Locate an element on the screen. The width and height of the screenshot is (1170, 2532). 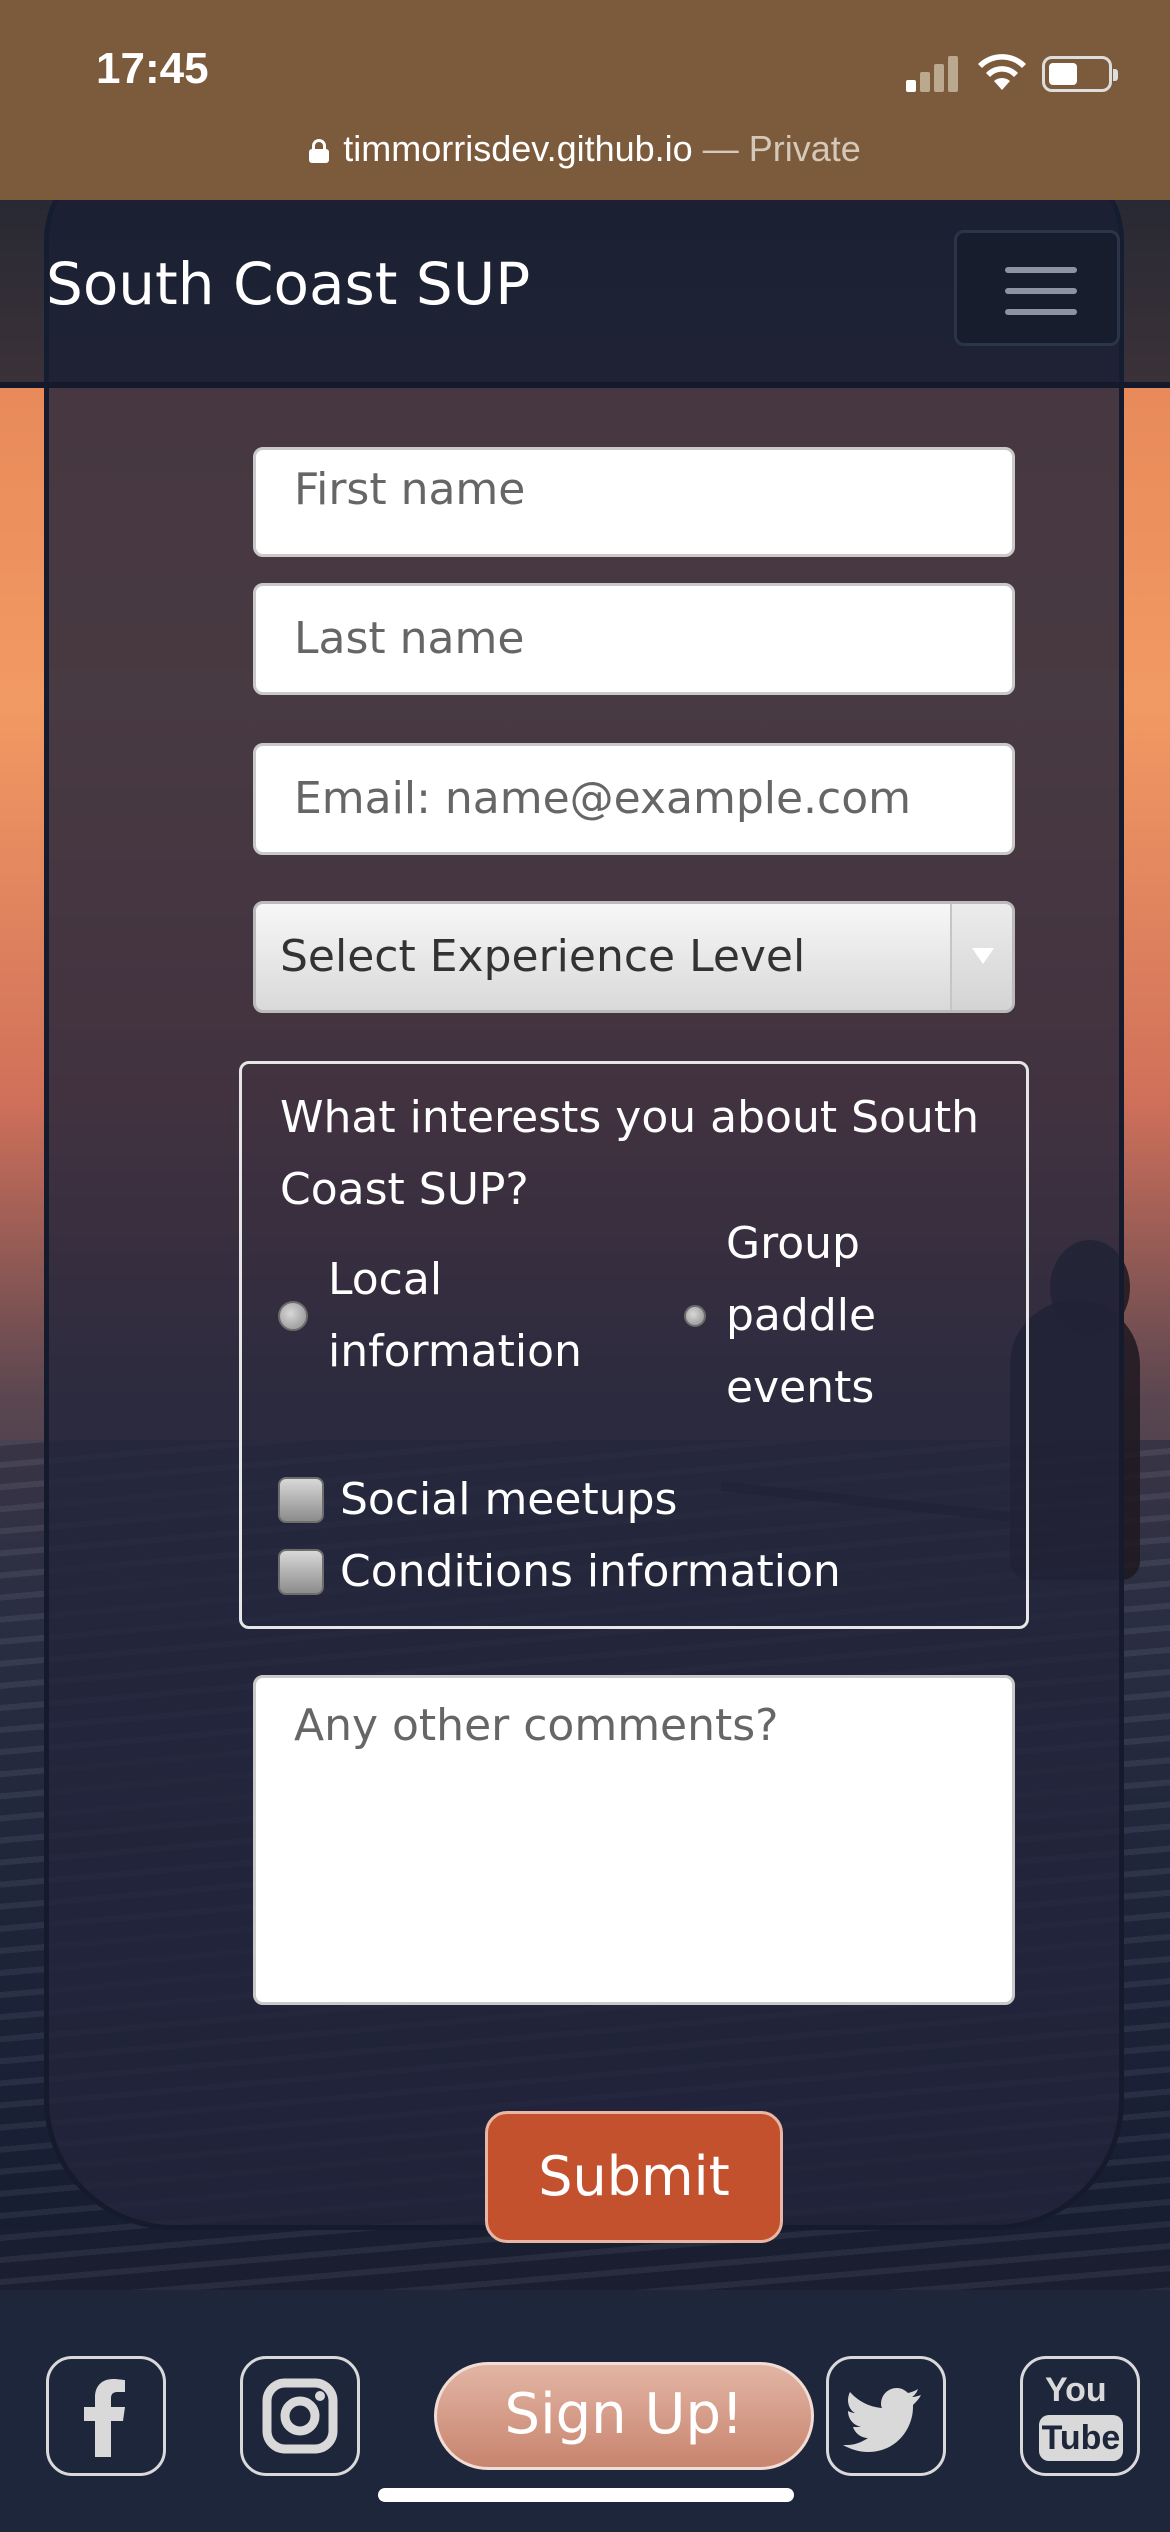
status-bar: 17:45 timmorrisdev.github.io — Private is located at coordinates (585, 100).